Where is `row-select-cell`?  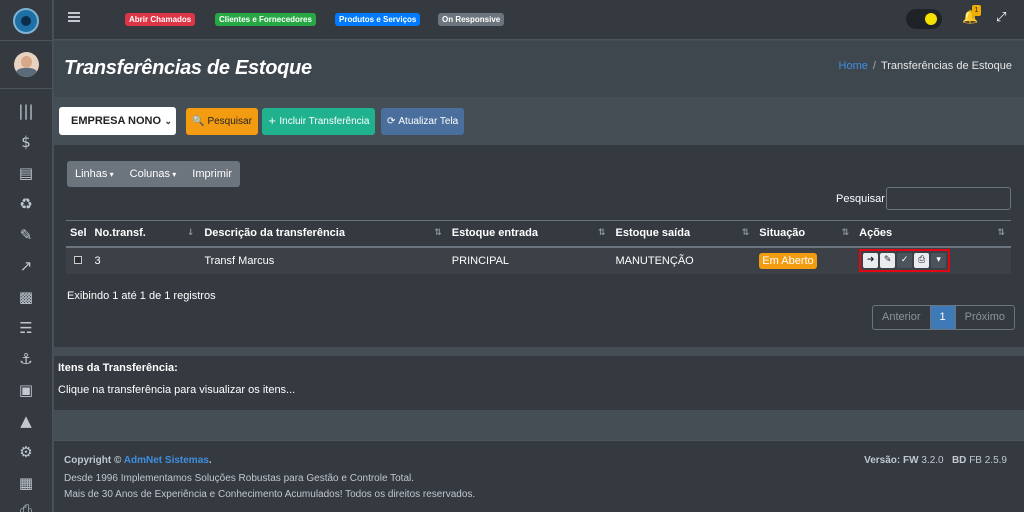
row-select-cell is located at coordinates (78, 260).